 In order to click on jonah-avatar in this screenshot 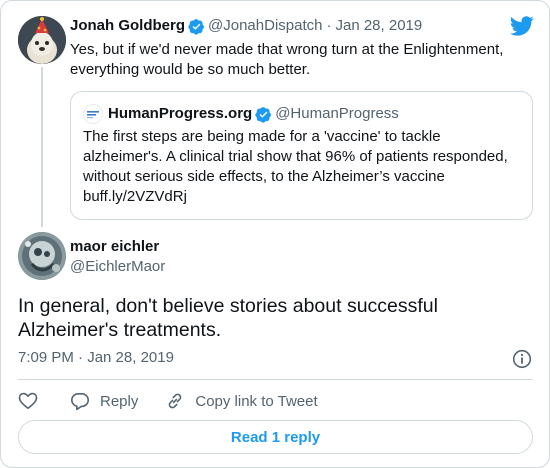, I will do `click(42, 40)`.